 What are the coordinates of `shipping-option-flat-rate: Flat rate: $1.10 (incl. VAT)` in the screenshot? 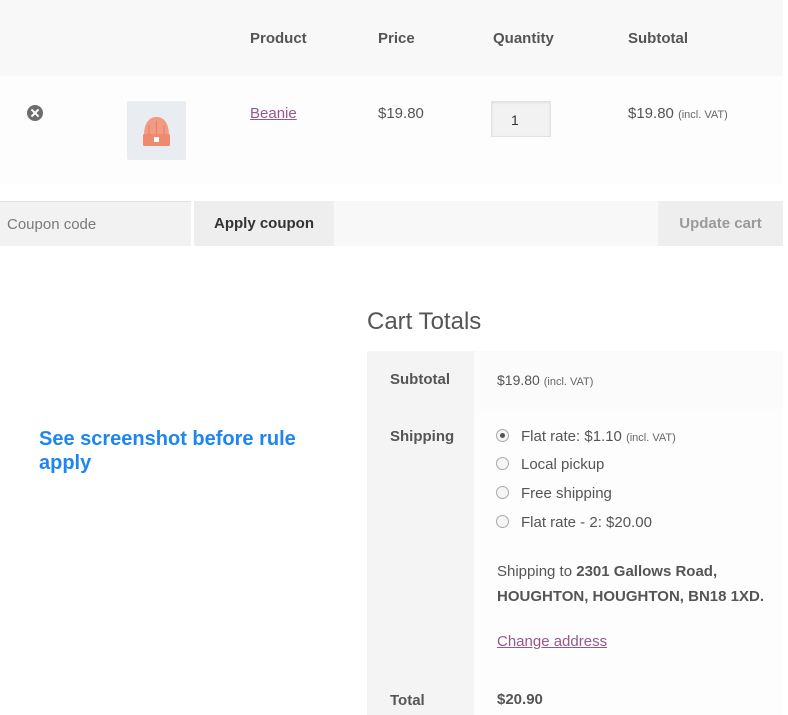 It's located at (598, 436).